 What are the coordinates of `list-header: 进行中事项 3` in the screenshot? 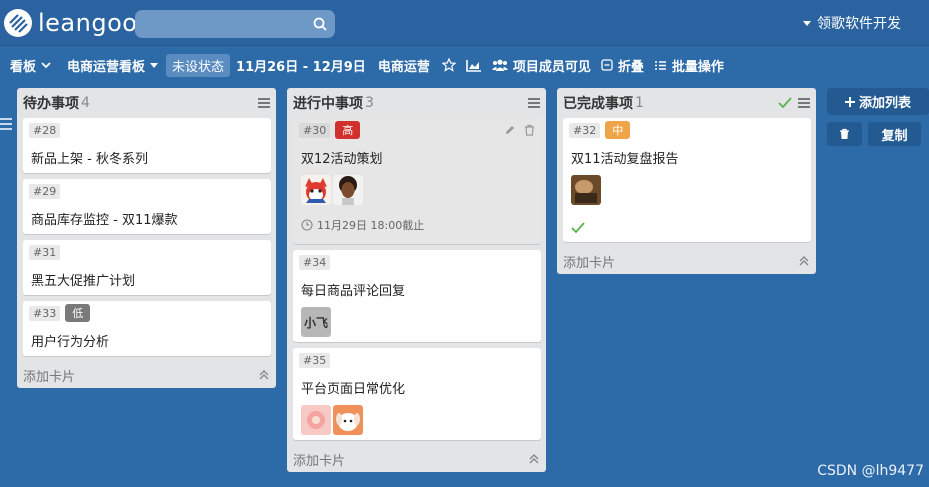 It's located at (416, 103).